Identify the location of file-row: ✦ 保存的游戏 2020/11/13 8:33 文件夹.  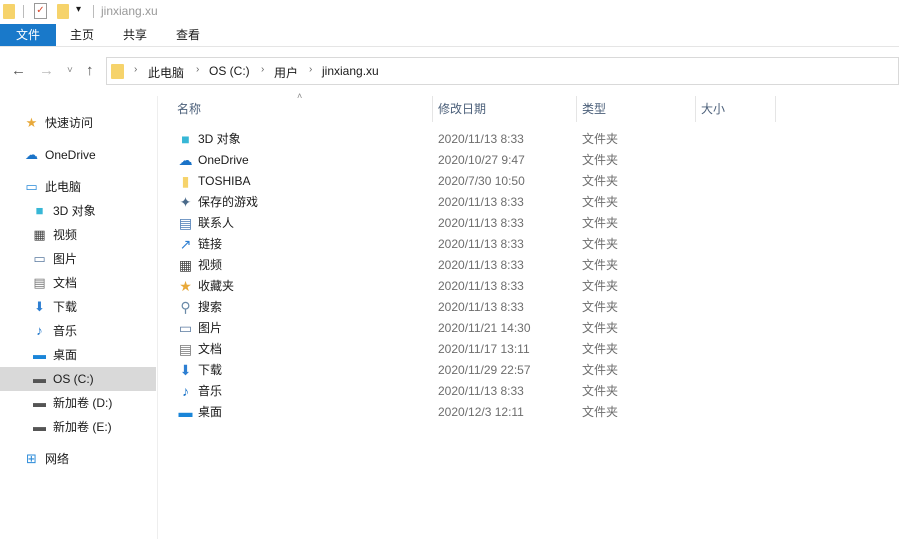
(472, 202).